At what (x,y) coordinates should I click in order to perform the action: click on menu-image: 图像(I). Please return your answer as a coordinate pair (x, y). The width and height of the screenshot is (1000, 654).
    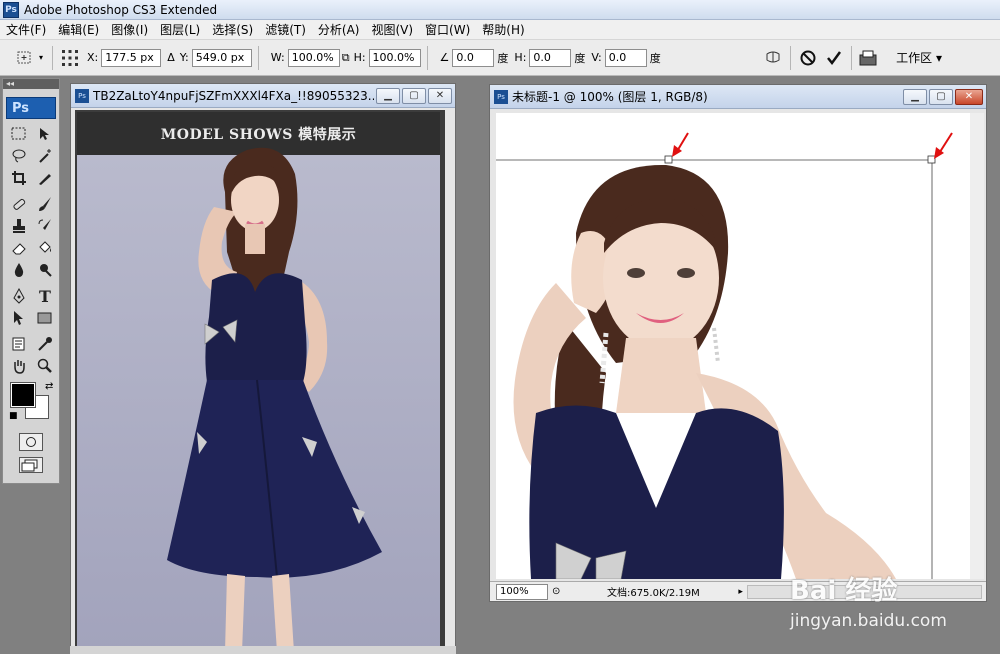
    Looking at the image, I should click on (129, 30).